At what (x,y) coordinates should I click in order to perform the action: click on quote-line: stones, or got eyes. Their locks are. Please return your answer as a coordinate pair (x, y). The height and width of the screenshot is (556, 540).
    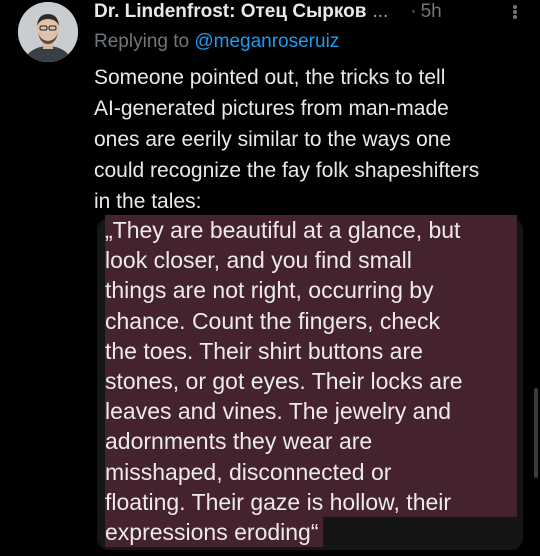
    Looking at the image, I should click on (311, 381).